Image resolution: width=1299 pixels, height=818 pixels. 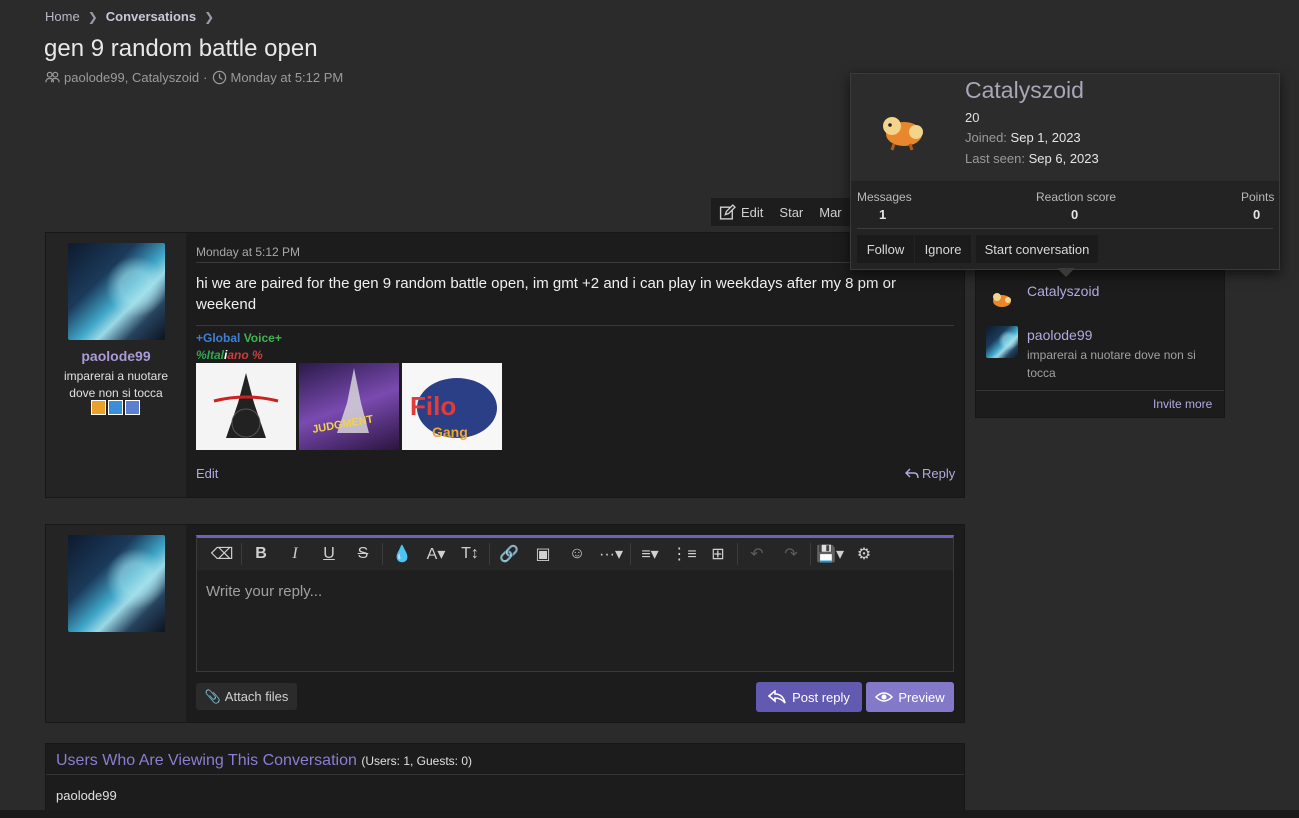 I want to click on invite-more-link: Invite more, so click(x=1182, y=404).